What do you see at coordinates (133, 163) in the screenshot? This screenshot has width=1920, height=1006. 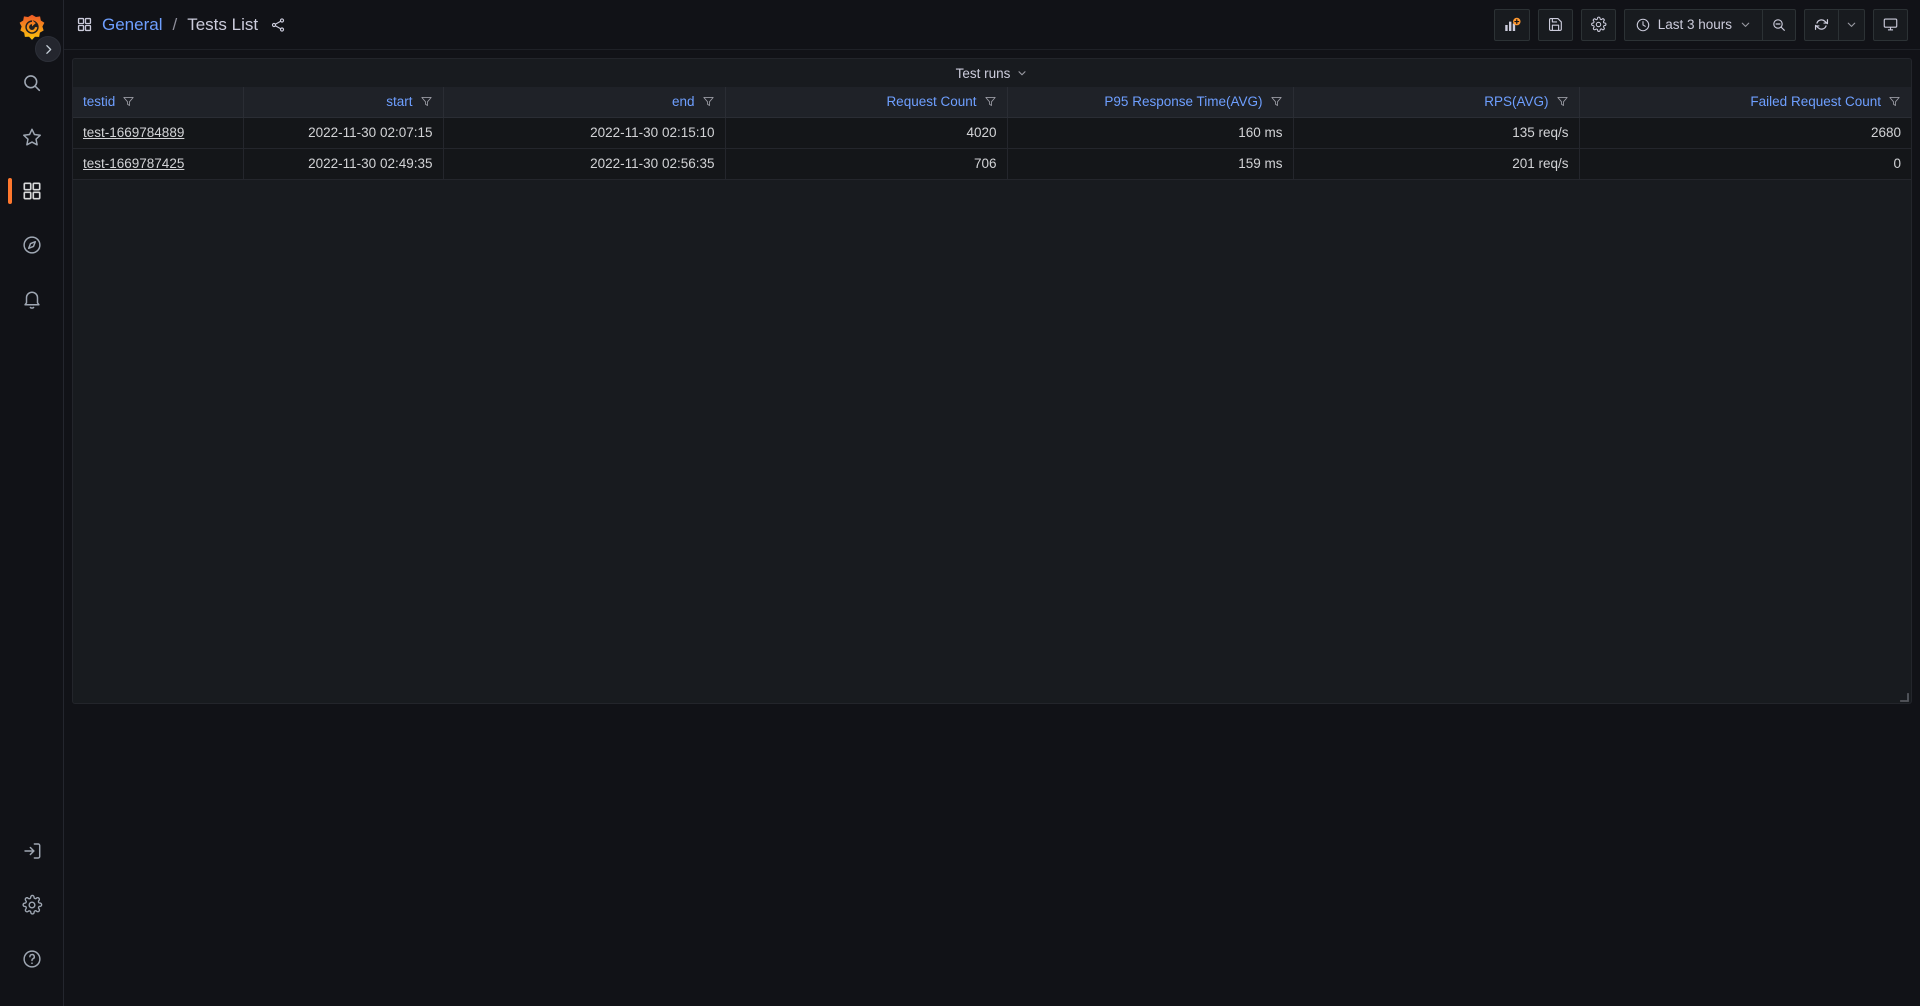 I see `testid-link: test-1669787425` at bounding box center [133, 163].